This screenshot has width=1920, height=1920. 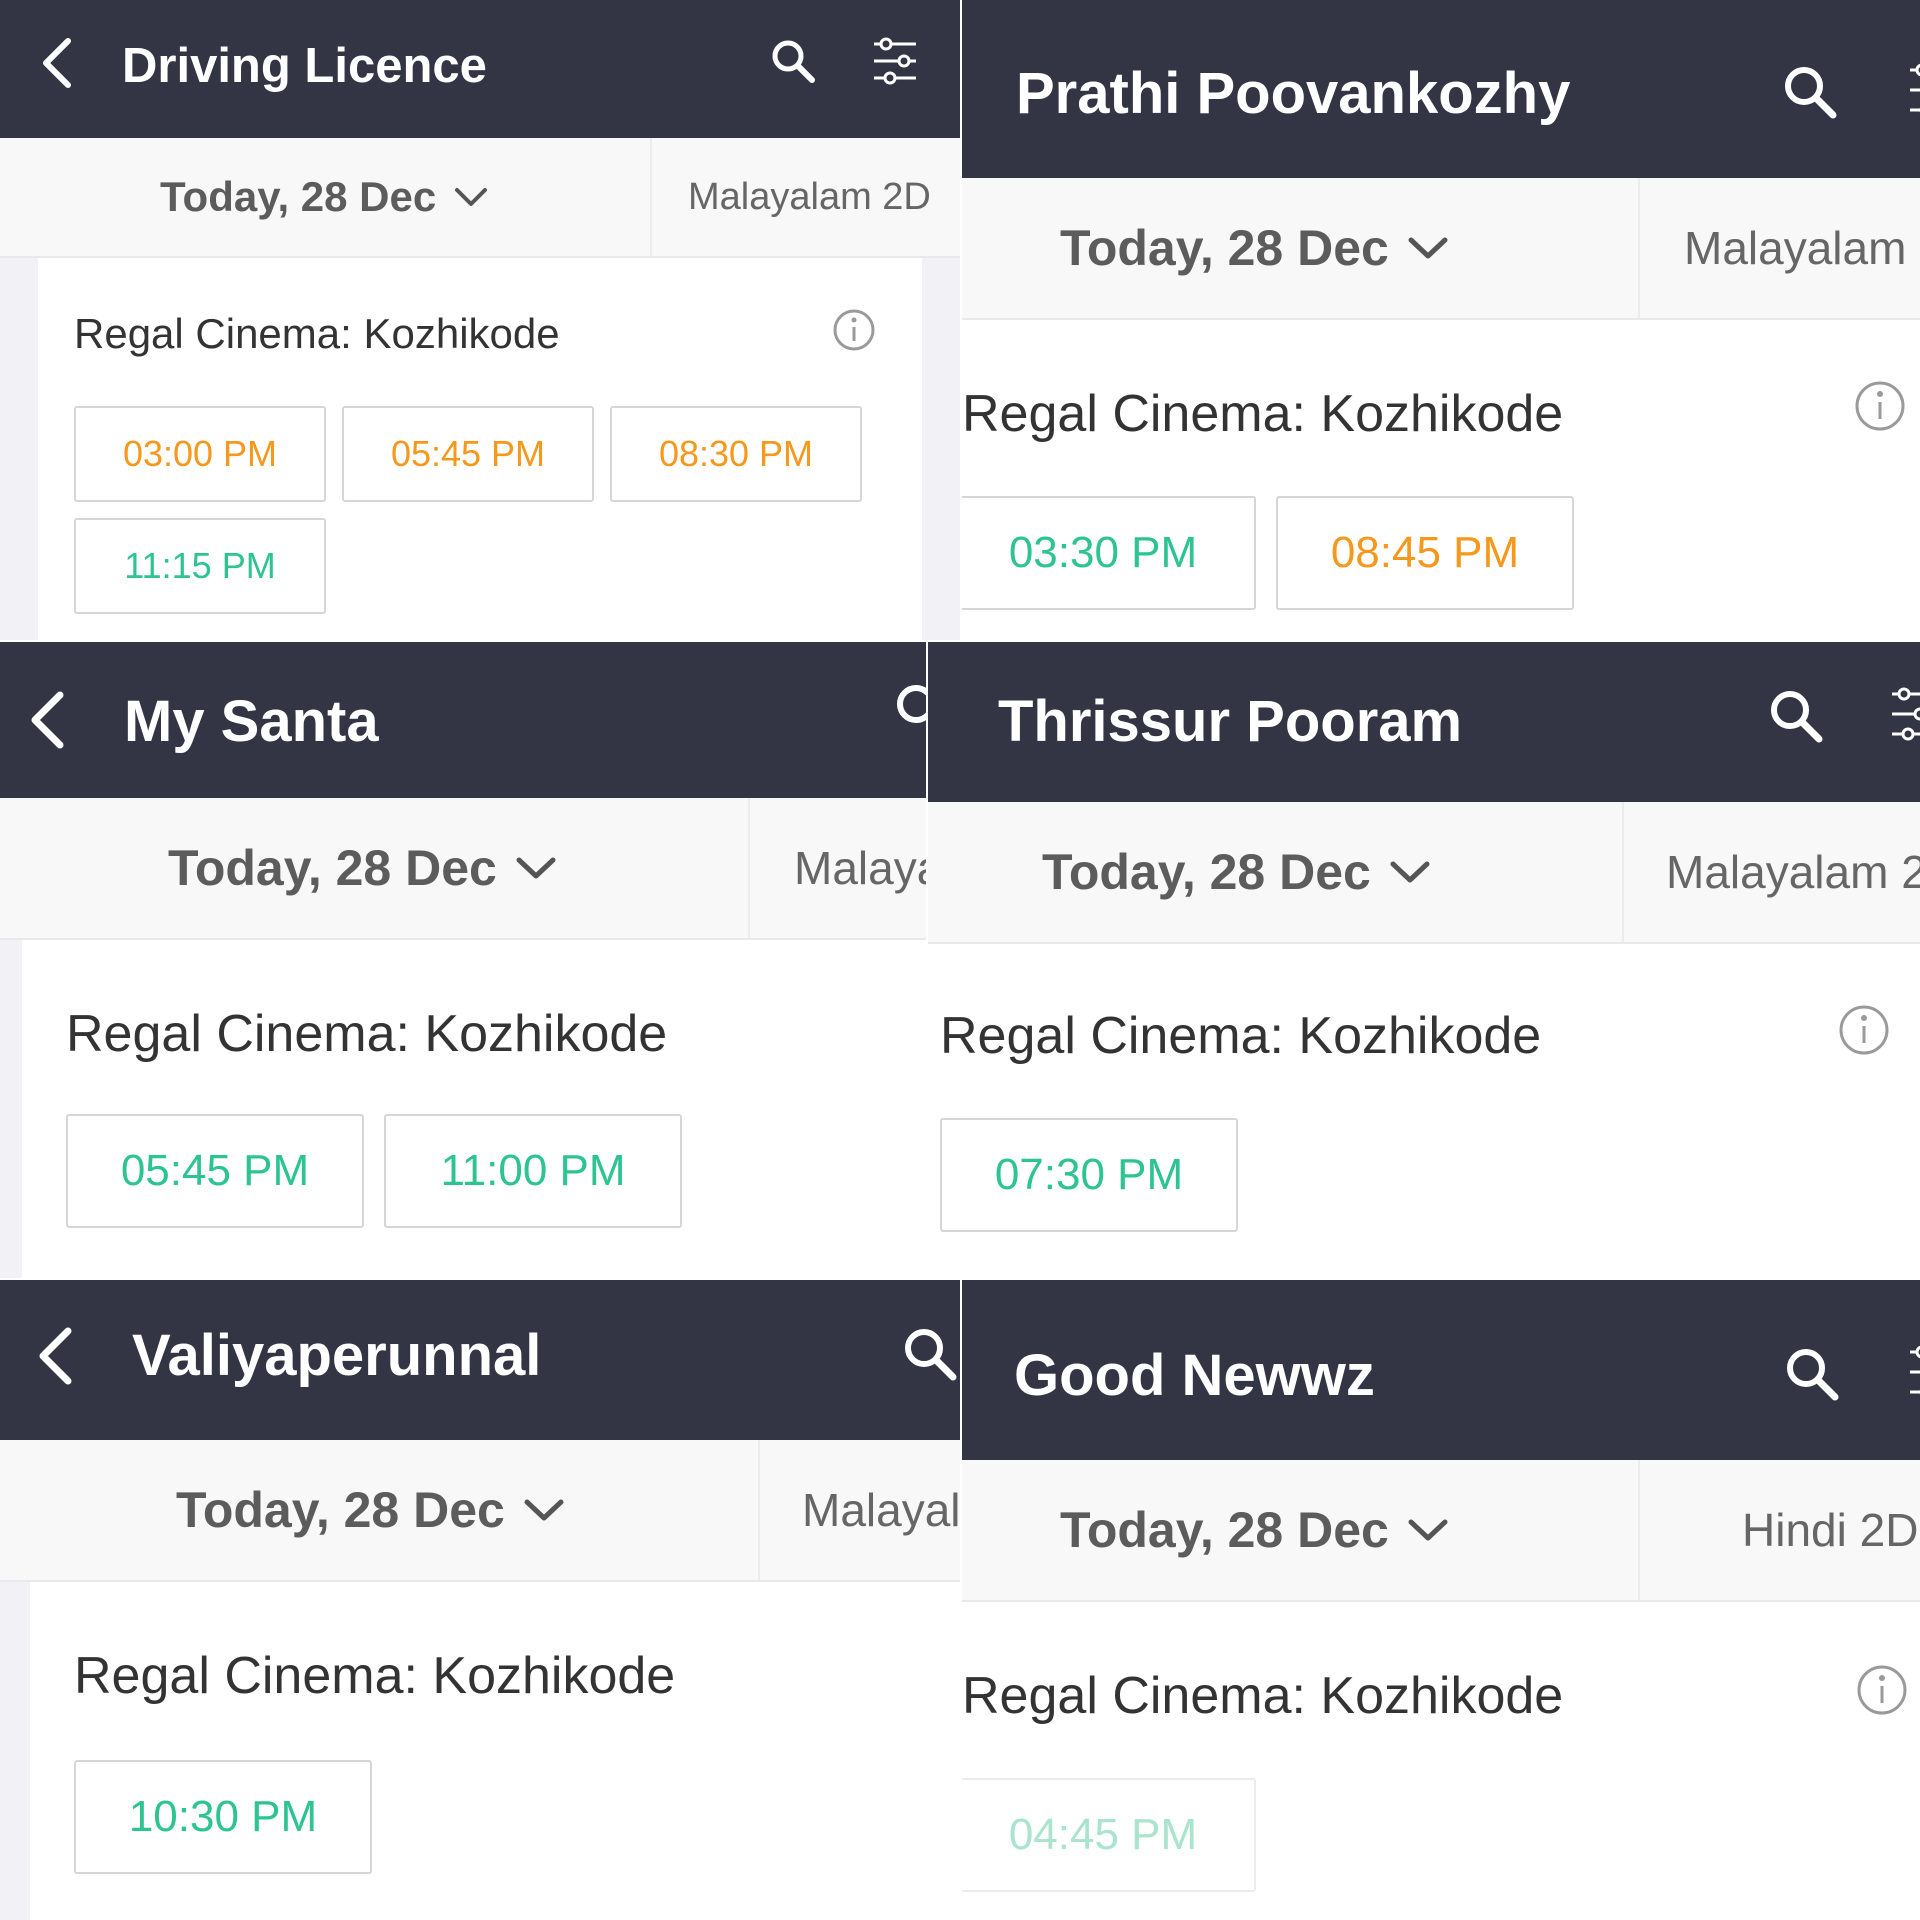 What do you see at coordinates (809, 197) in the screenshot?
I see `language-format-tab: Malayalam 2D` at bounding box center [809, 197].